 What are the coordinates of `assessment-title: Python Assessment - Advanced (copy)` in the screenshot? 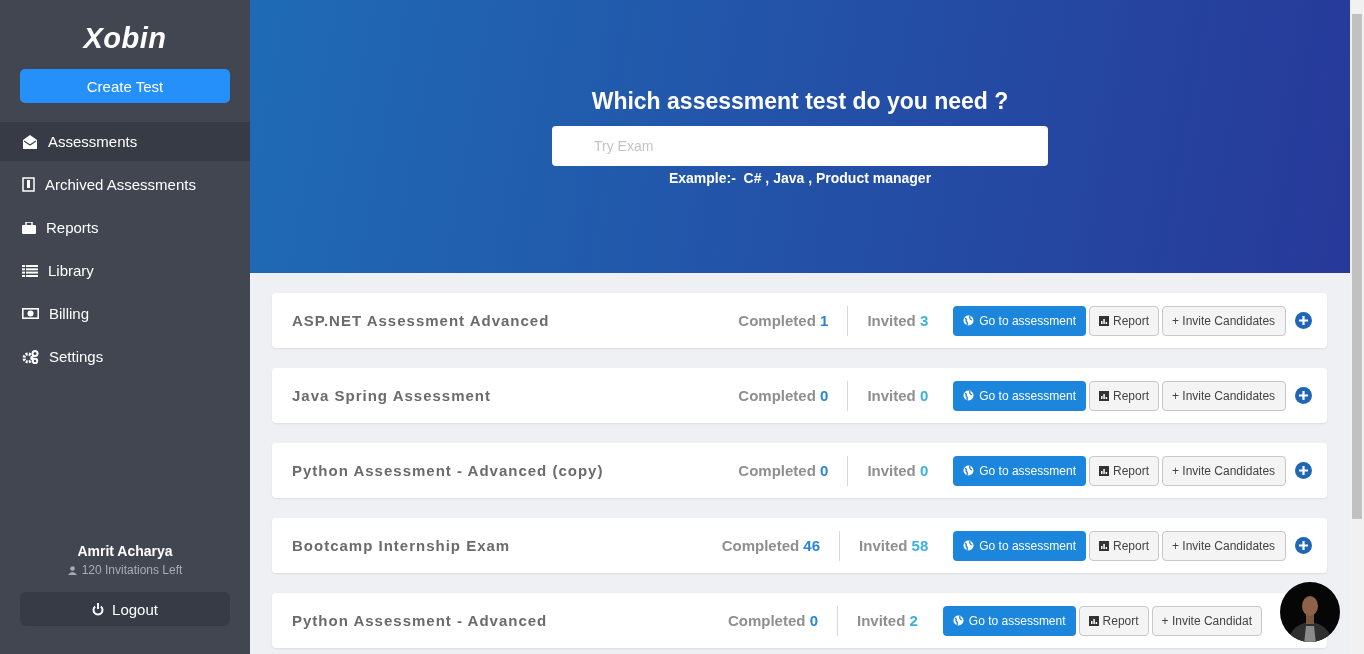 It's located at (448, 470).